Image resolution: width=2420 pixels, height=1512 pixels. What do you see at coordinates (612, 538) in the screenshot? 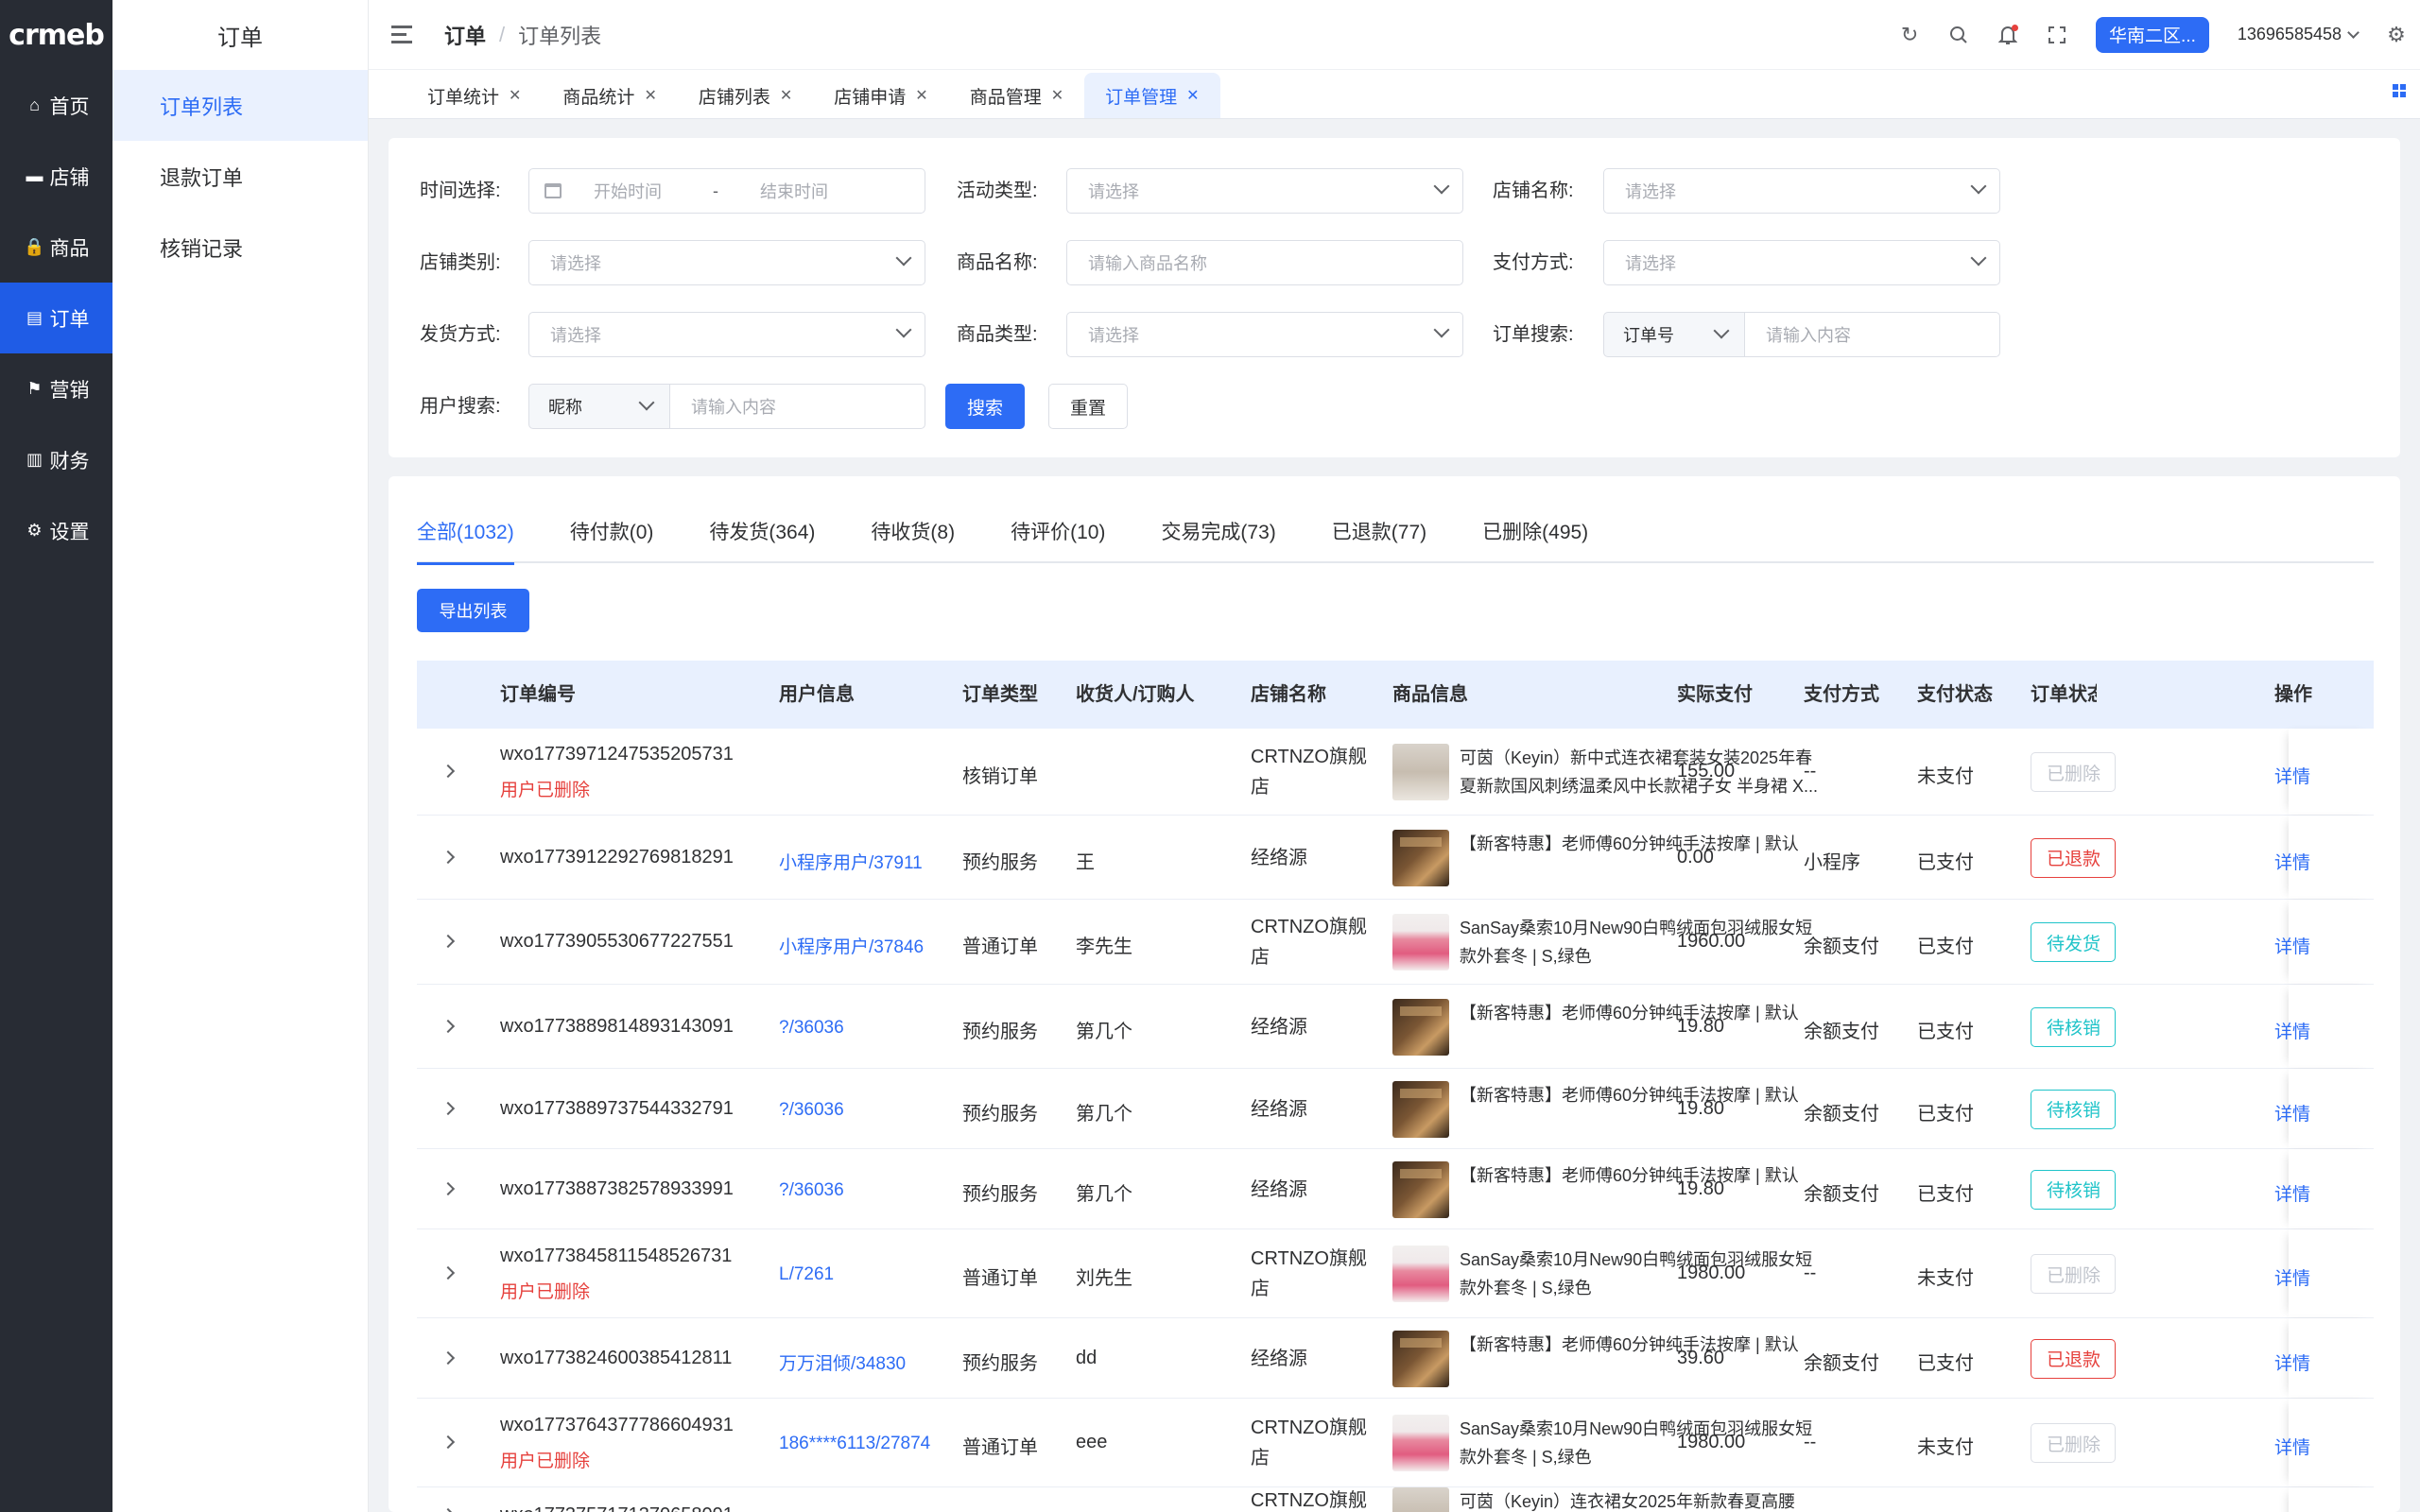
I see `status-tab: 待付款(0)` at bounding box center [612, 538].